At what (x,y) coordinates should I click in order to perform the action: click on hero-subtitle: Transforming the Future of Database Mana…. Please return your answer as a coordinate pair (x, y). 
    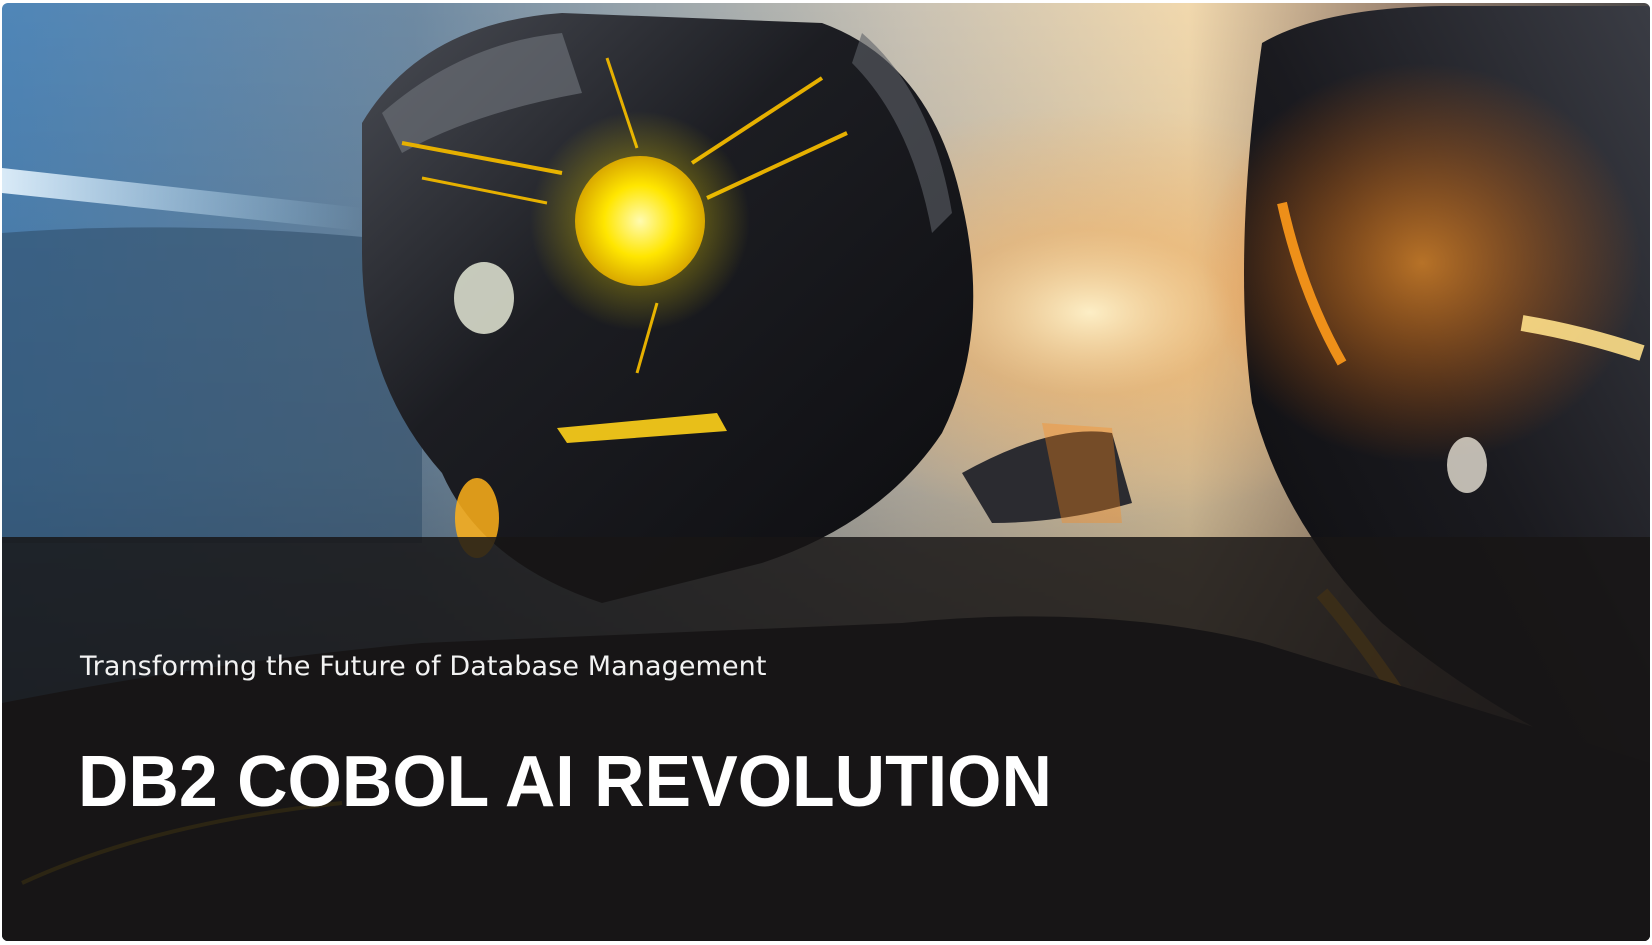
    Looking at the image, I should click on (423, 666).